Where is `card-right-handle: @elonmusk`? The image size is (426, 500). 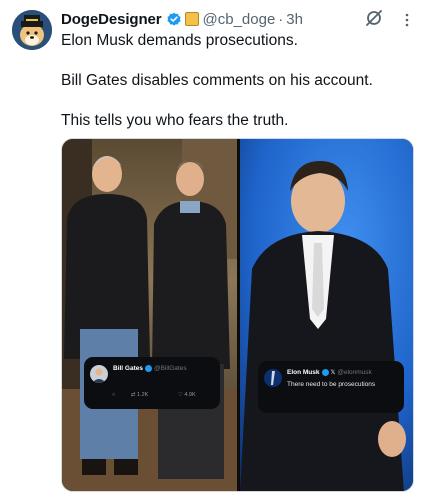
card-right-handle: @elonmusk is located at coordinates (354, 373).